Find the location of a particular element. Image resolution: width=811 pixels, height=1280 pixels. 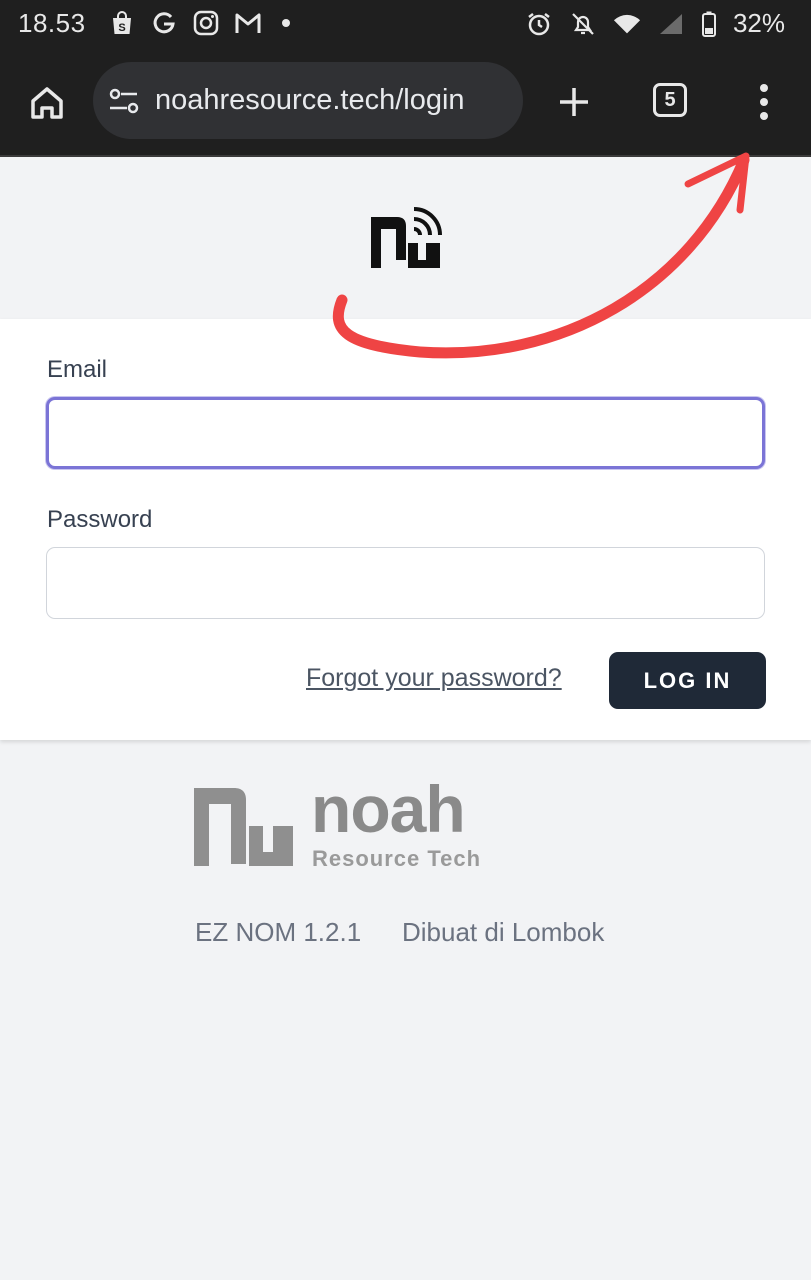

alarm-icon is located at coordinates (539, 24).